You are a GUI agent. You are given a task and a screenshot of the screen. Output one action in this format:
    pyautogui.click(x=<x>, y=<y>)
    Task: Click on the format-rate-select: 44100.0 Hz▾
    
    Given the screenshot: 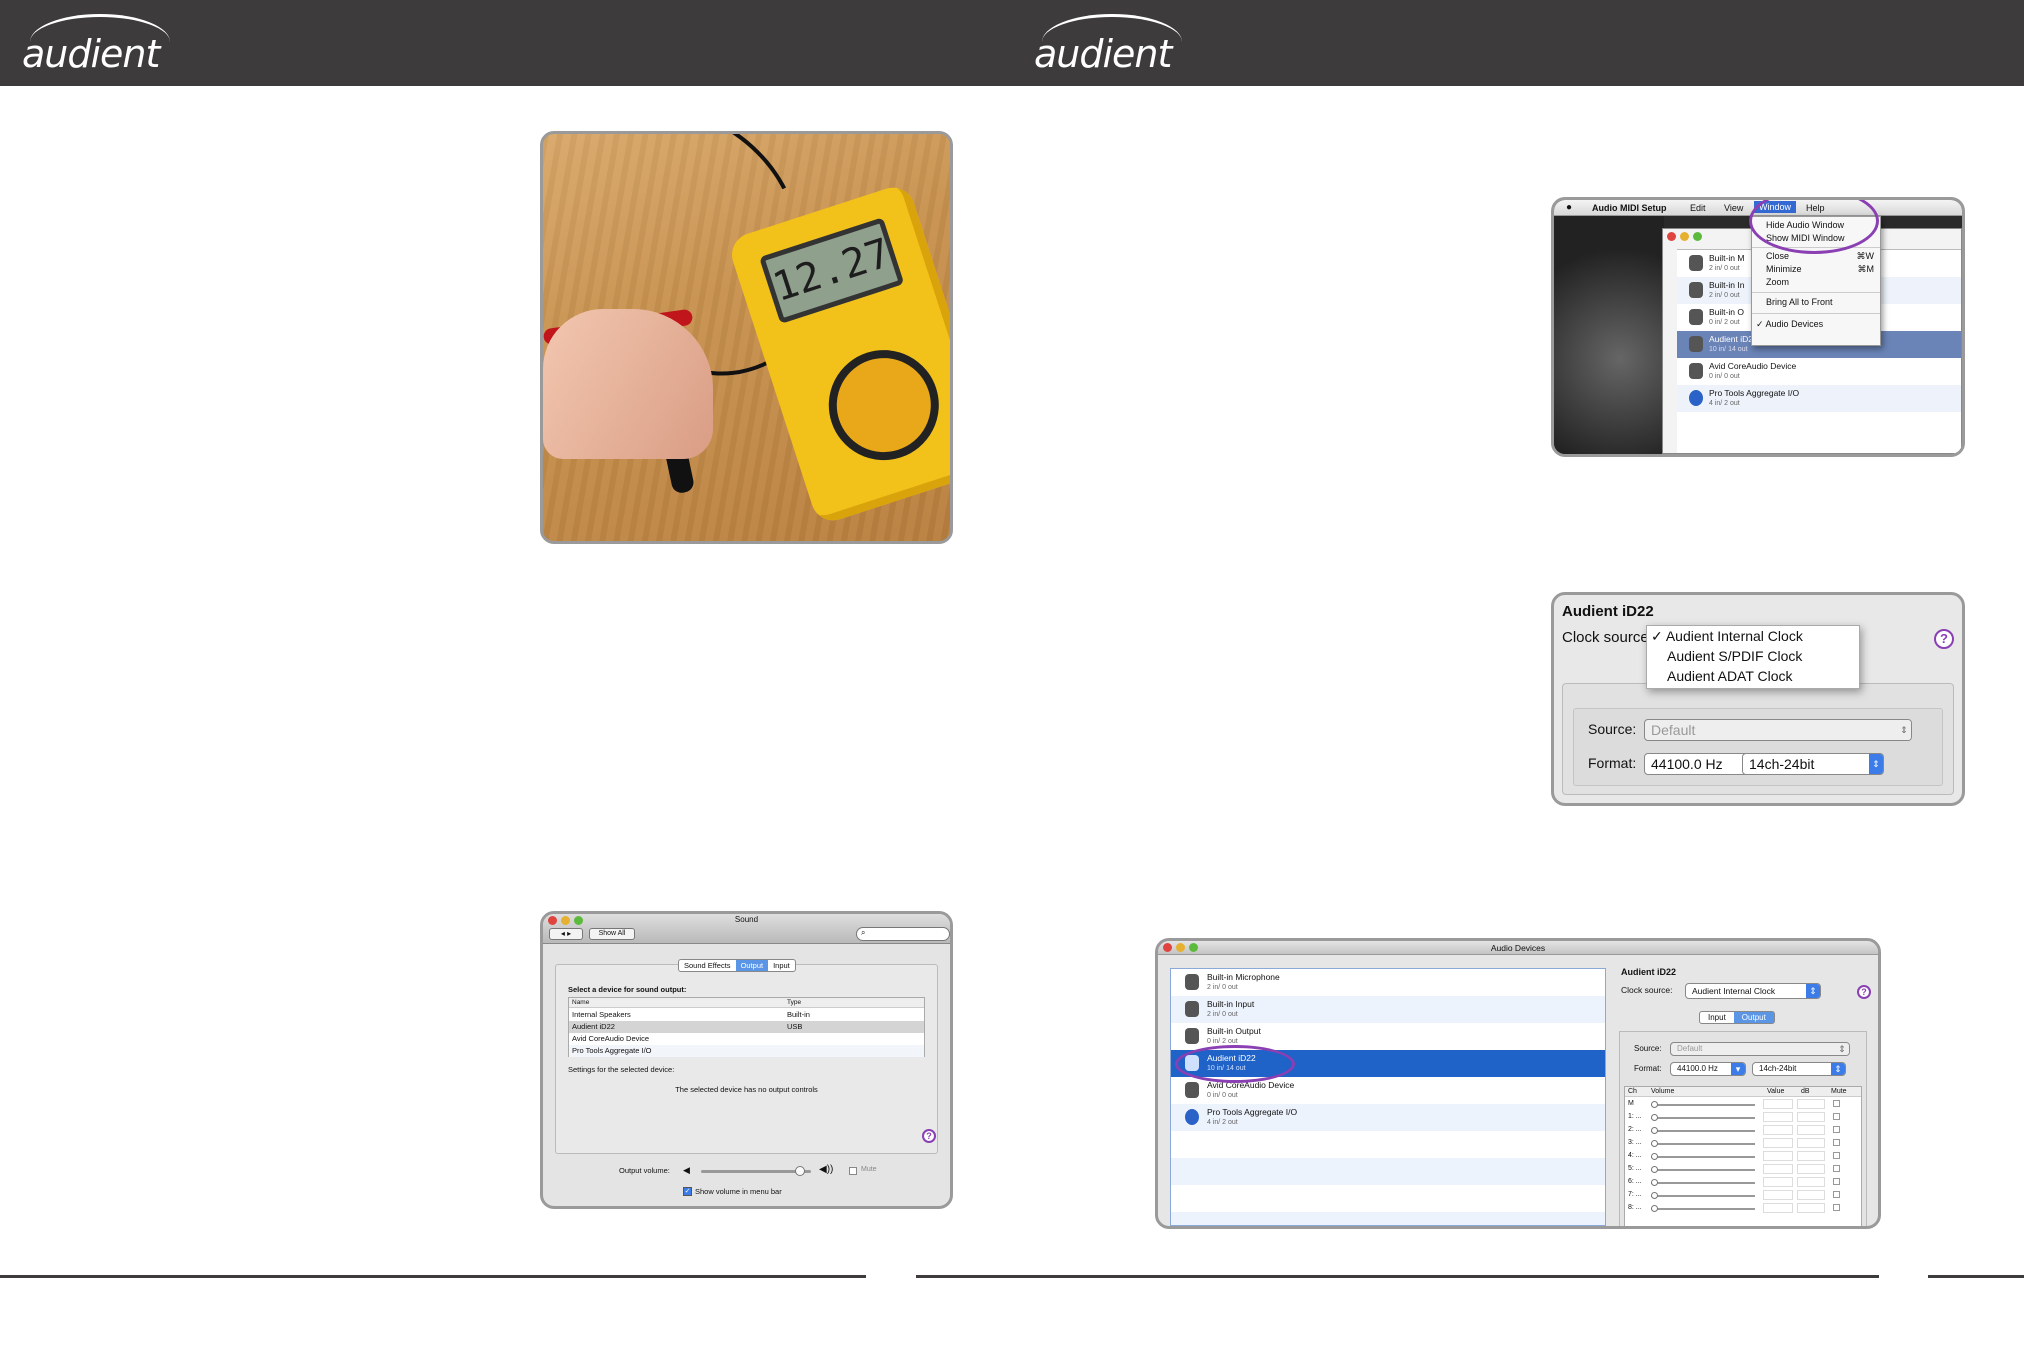 What is the action you would take?
    pyautogui.click(x=1708, y=1069)
    